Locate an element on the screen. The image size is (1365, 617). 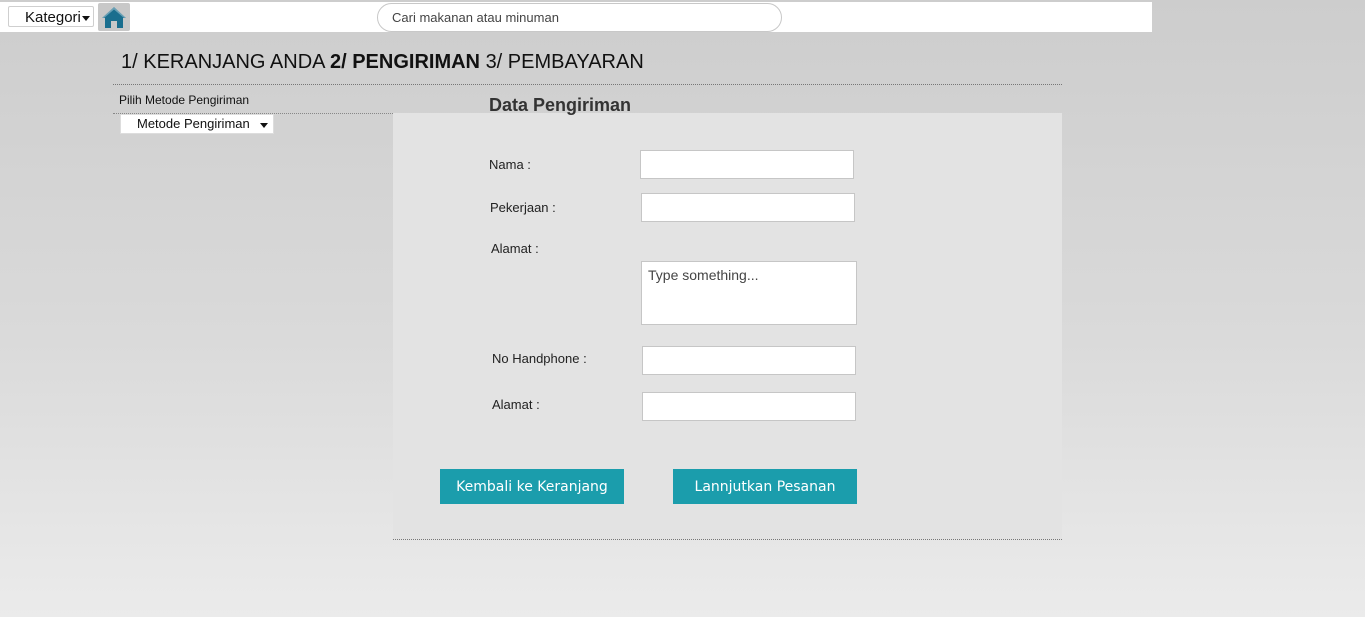
kategori-label: Kategori is located at coordinates (53, 17).